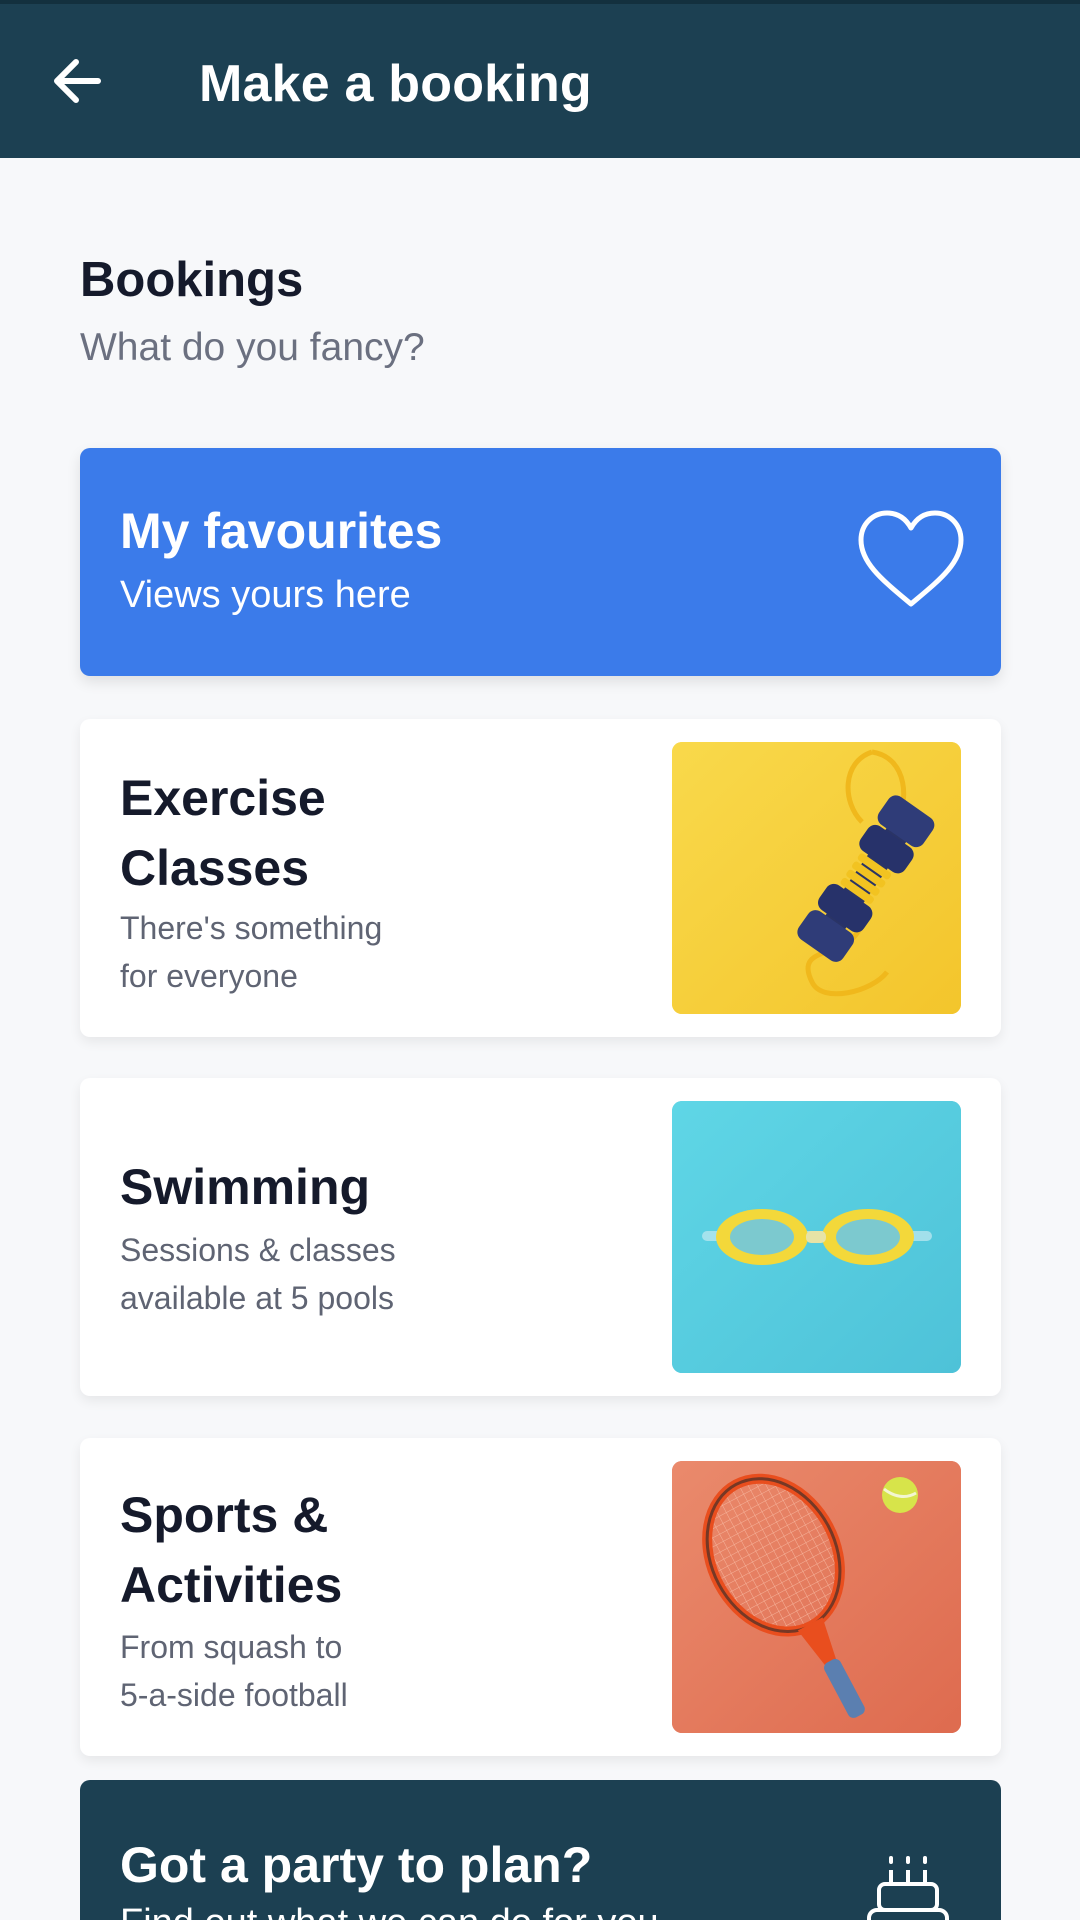  I want to click on card-title: Exercise, so click(223, 798).